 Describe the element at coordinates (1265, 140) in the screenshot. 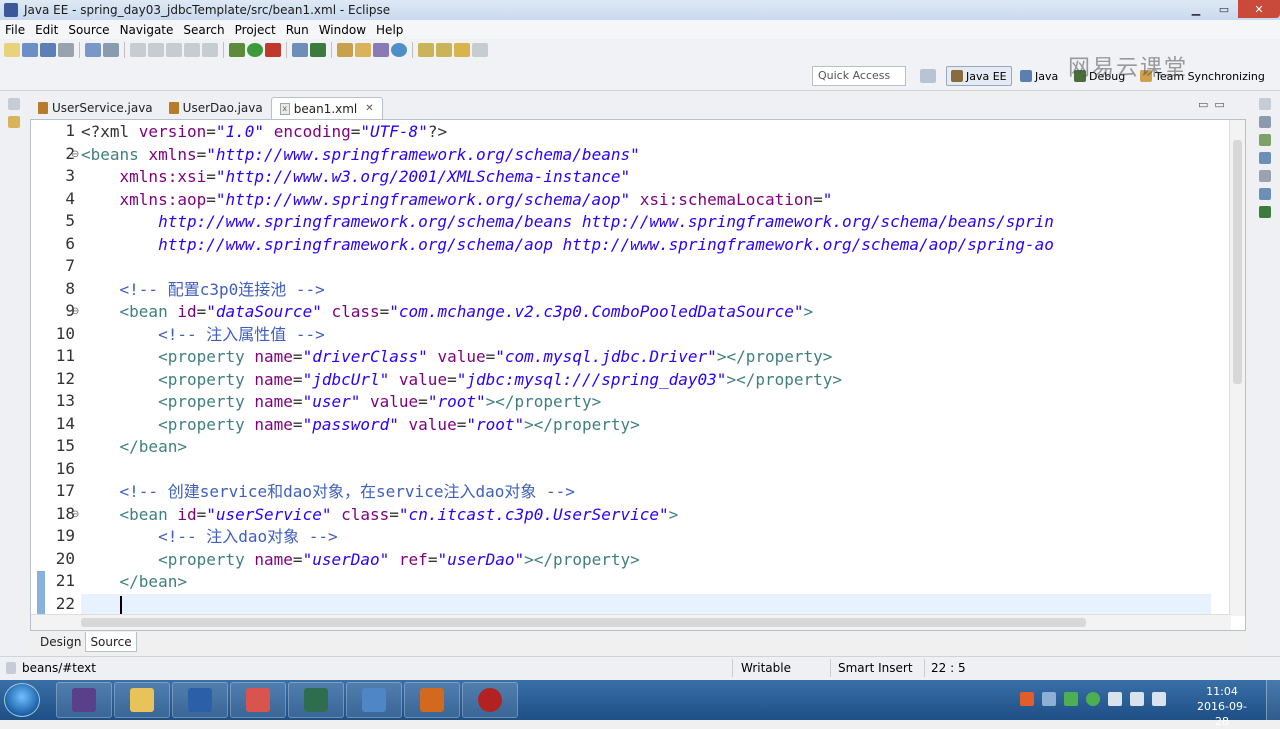

I see `task-list-icon` at that location.